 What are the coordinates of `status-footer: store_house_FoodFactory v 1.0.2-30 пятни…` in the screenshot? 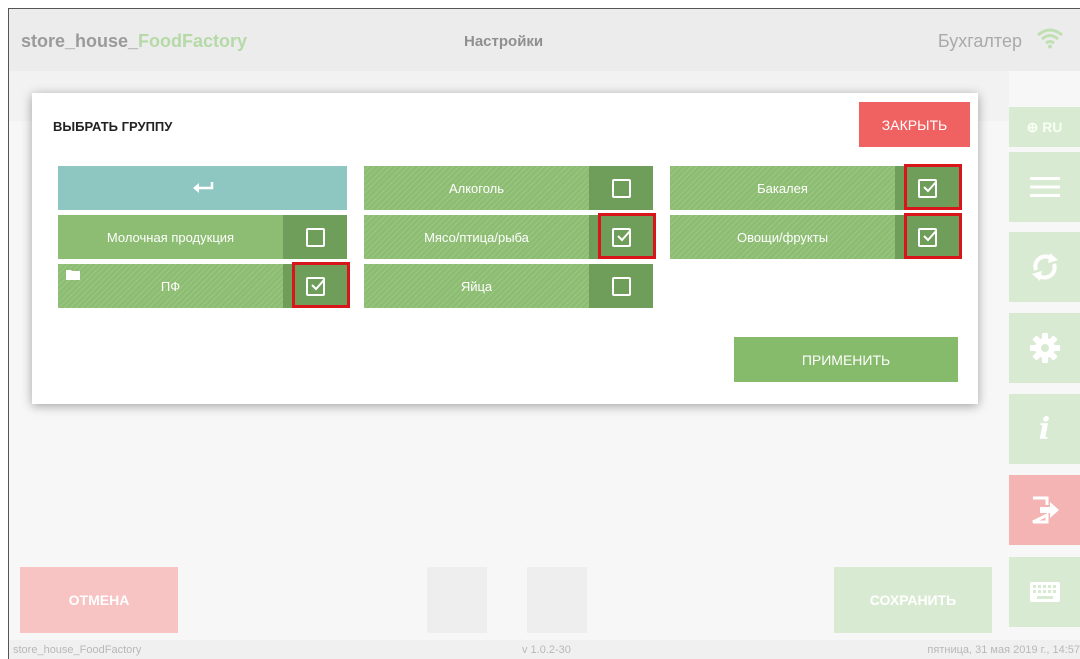 It's located at (544, 649).